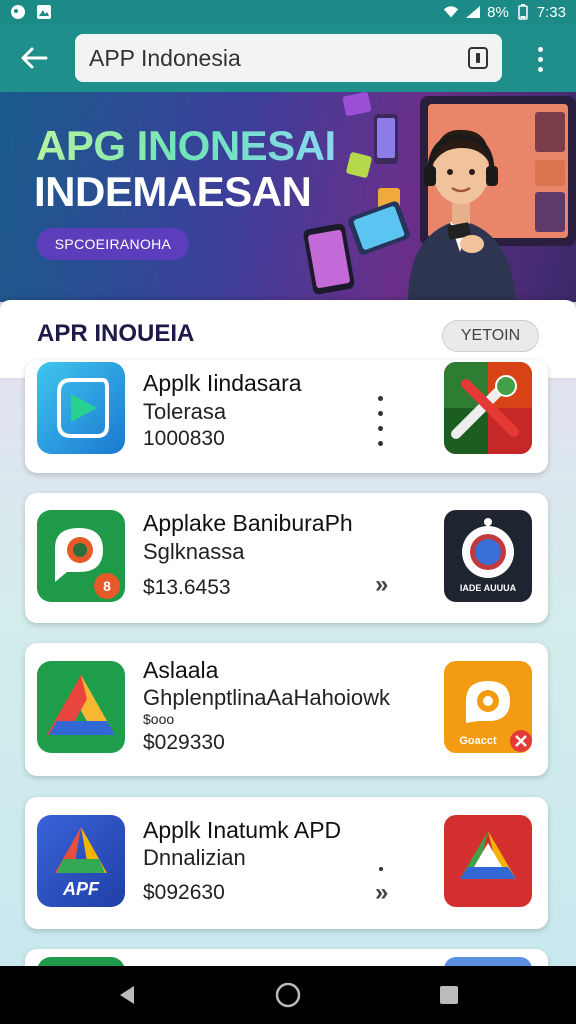 This screenshot has width=576, height=1024. Describe the element at coordinates (451, 12) in the screenshot. I see `wifi-icon` at that location.